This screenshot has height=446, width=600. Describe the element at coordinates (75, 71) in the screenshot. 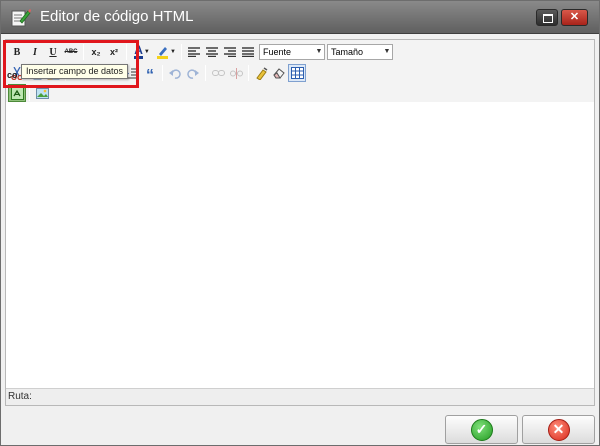

I see `tooltip: Insertar campo de datos` at that location.